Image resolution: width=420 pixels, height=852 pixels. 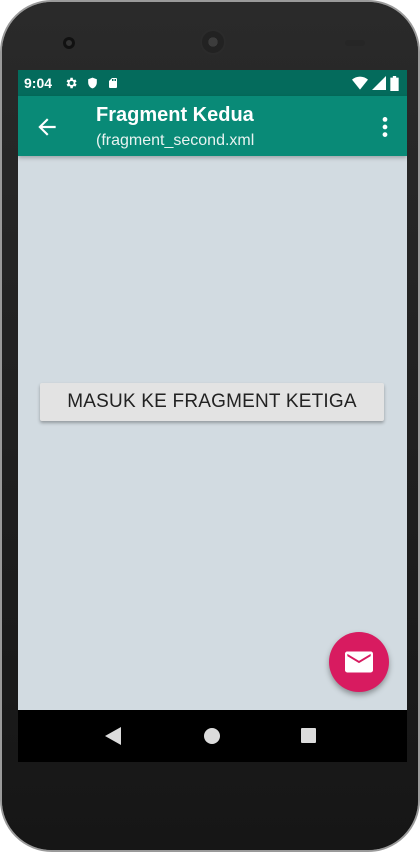 I want to click on back-arrow-icon, so click(x=47, y=127).